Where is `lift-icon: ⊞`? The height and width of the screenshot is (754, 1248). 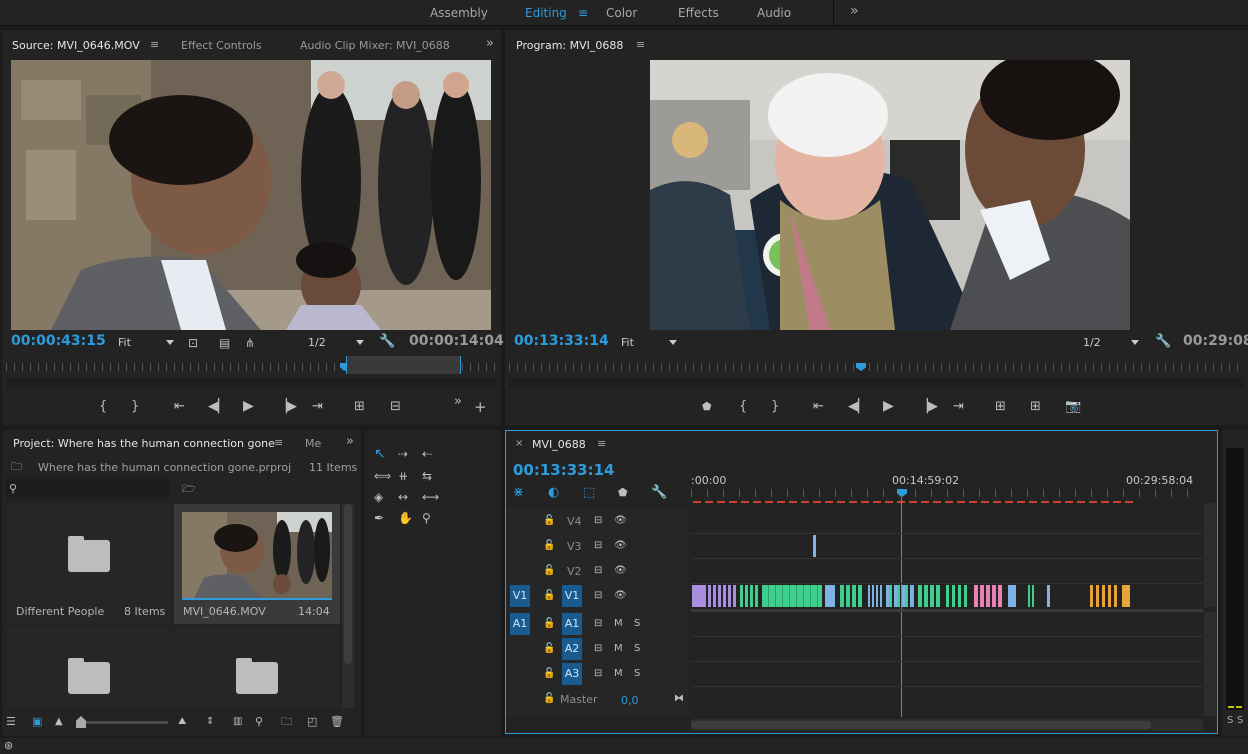
lift-icon: ⊞ is located at coordinates (1000, 407).